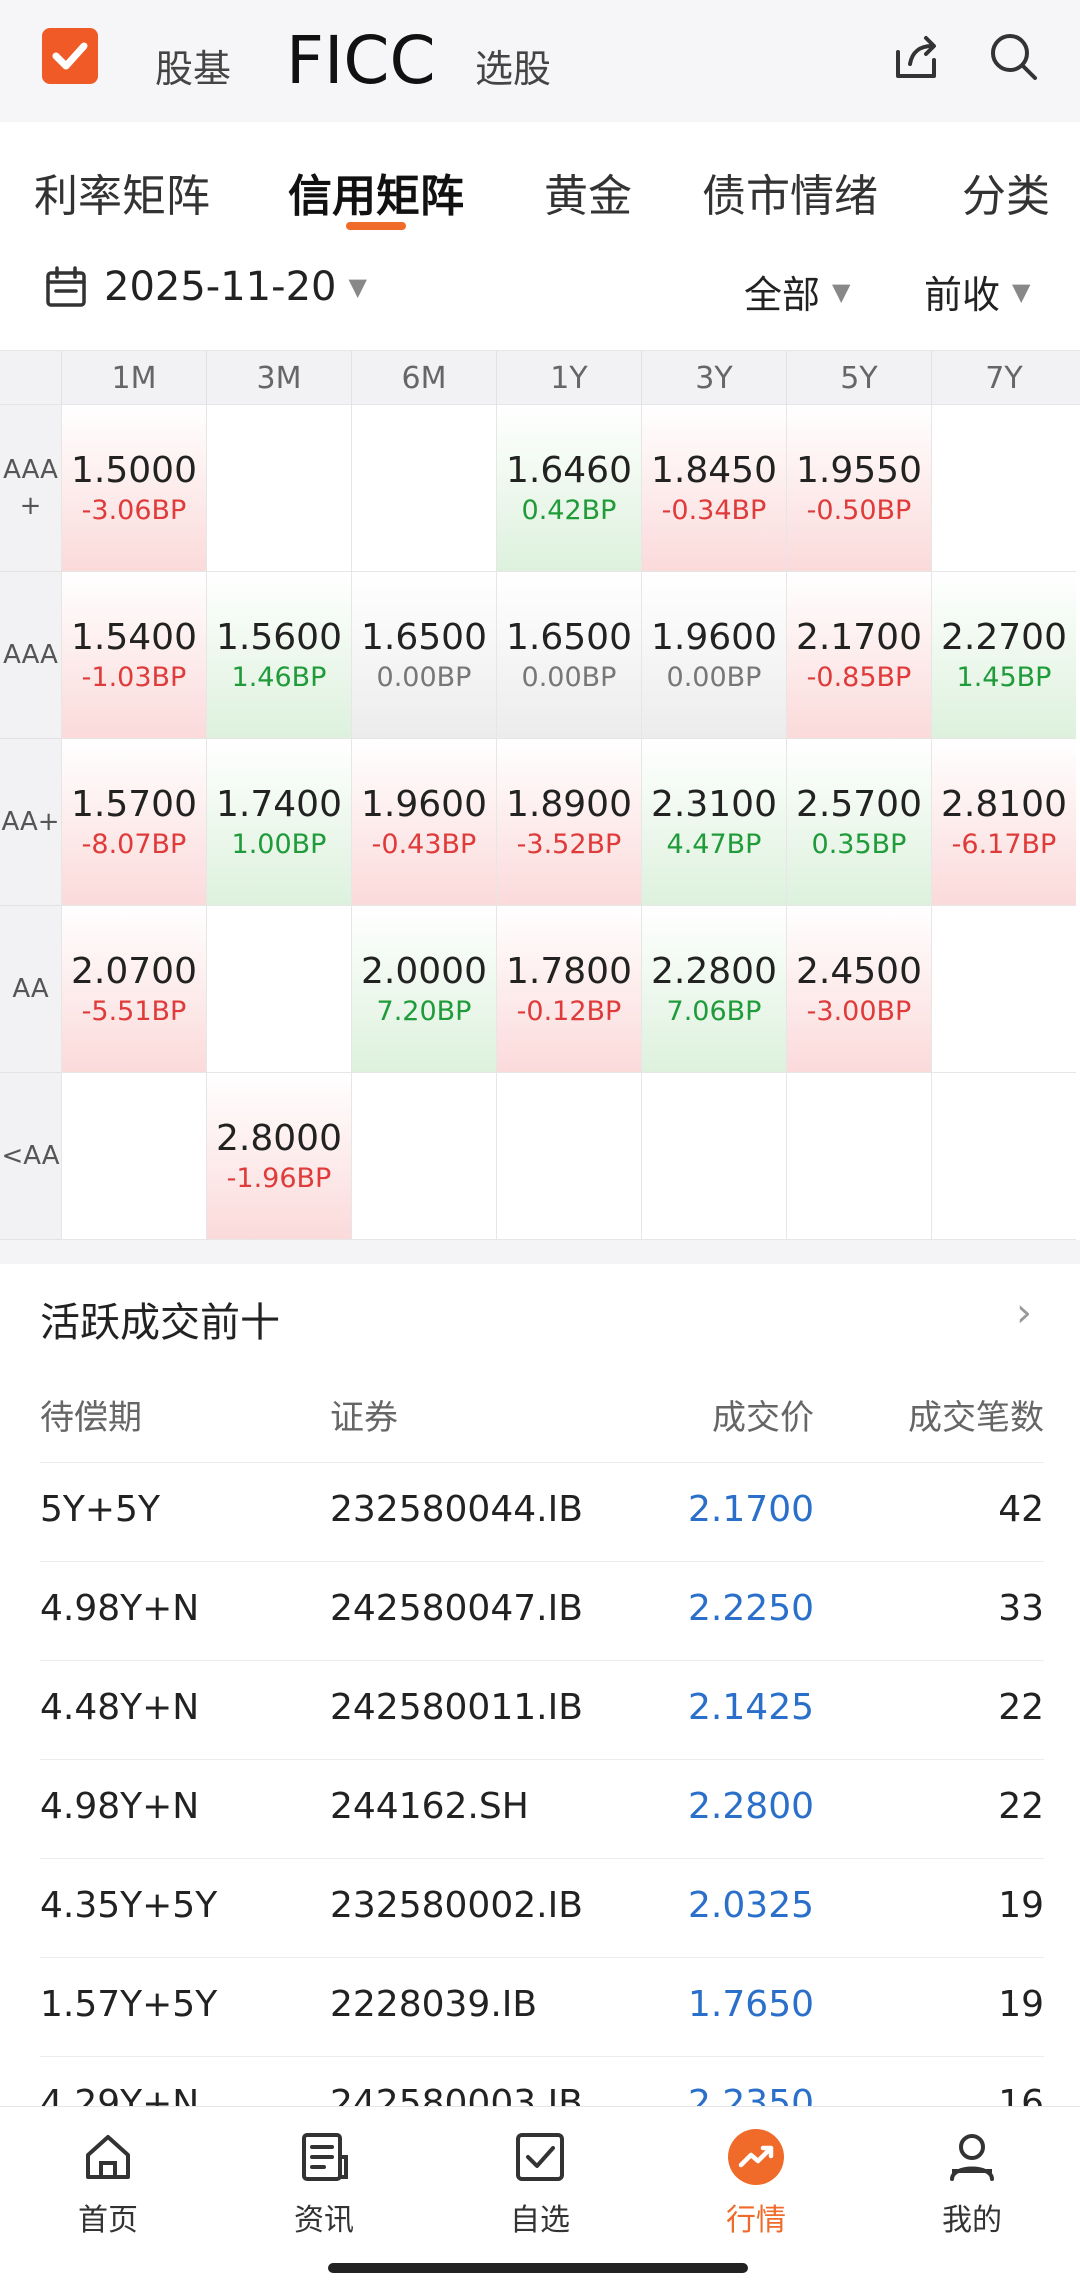  I want to click on compare-value: 前收, so click(962, 295).